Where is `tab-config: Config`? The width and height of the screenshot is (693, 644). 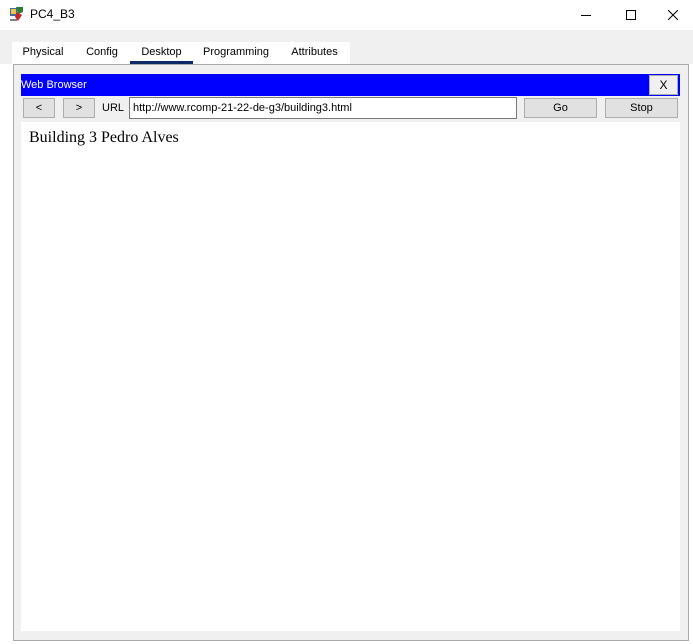
tab-config: Config is located at coordinates (102, 53).